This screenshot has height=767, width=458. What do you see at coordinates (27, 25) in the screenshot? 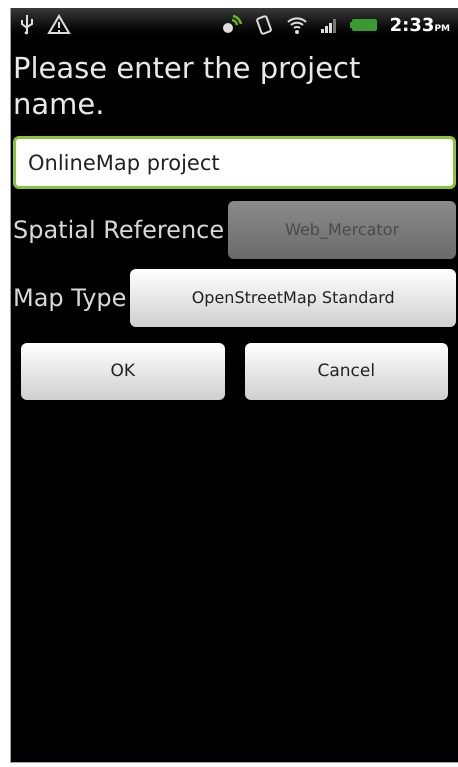
I see `usb-icon` at bounding box center [27, 25].